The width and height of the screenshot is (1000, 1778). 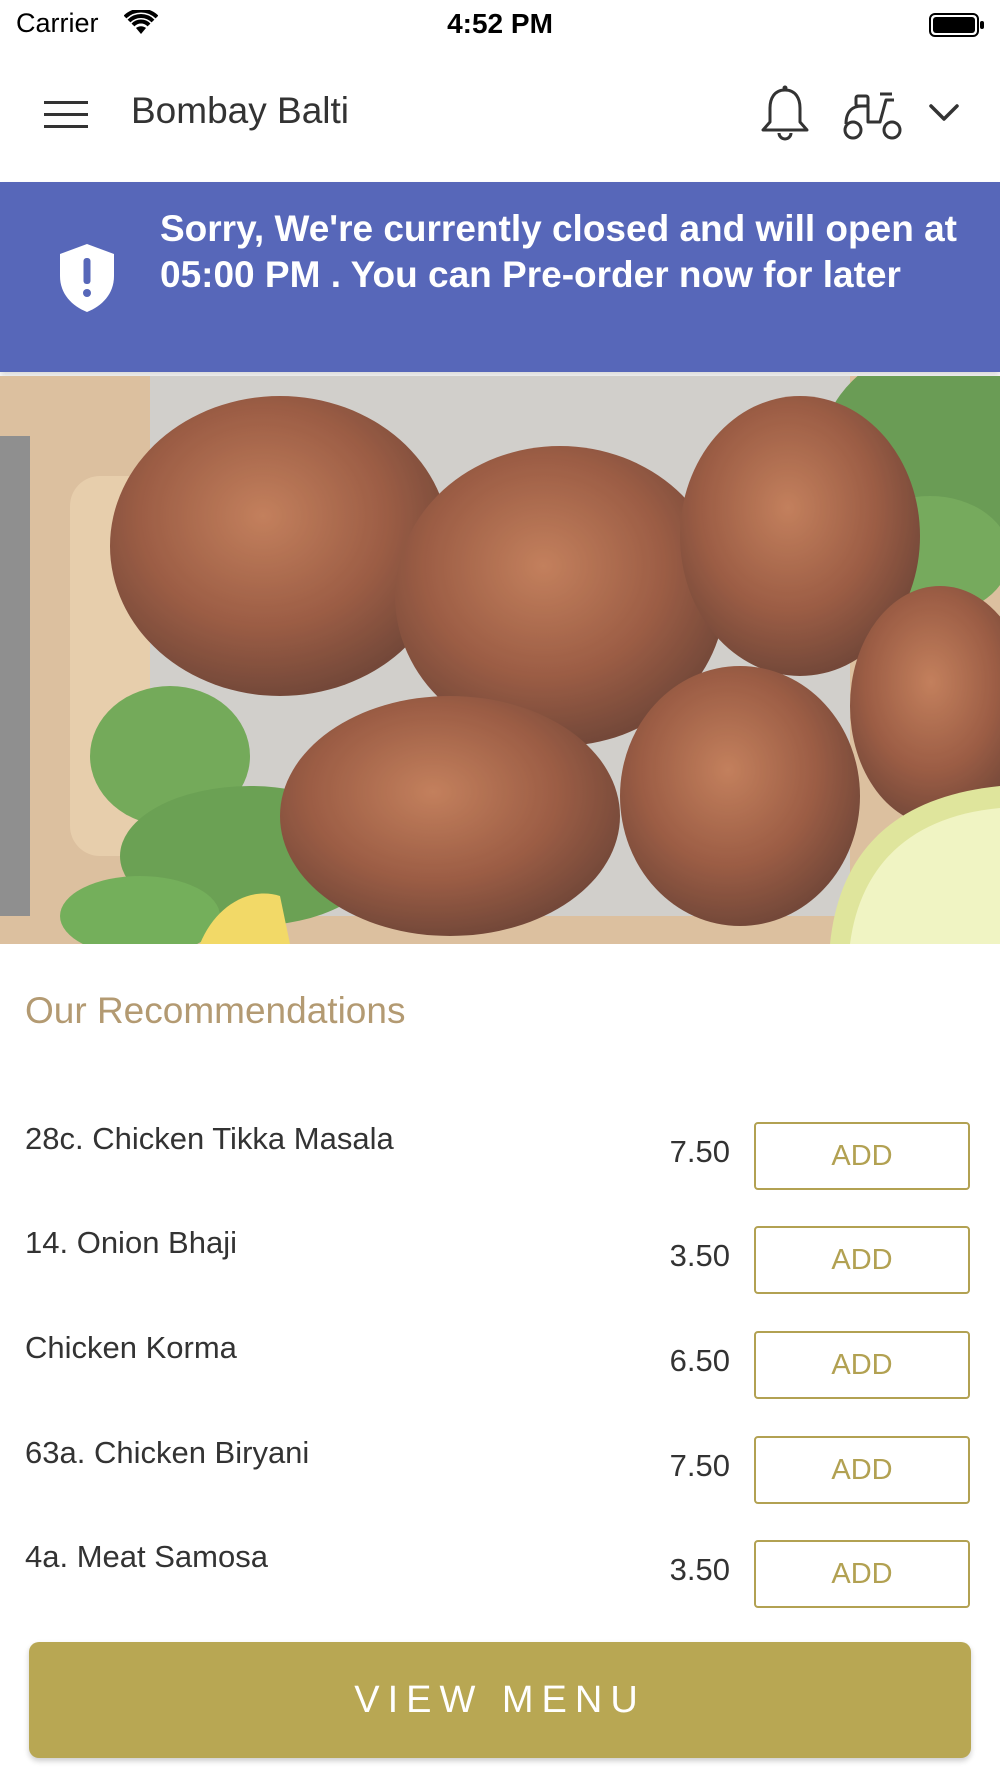 What do you see at coordinates (240, 110) in the screenshot?
I see `app-title: Bombay Balti` at bounding box center [240, 110].